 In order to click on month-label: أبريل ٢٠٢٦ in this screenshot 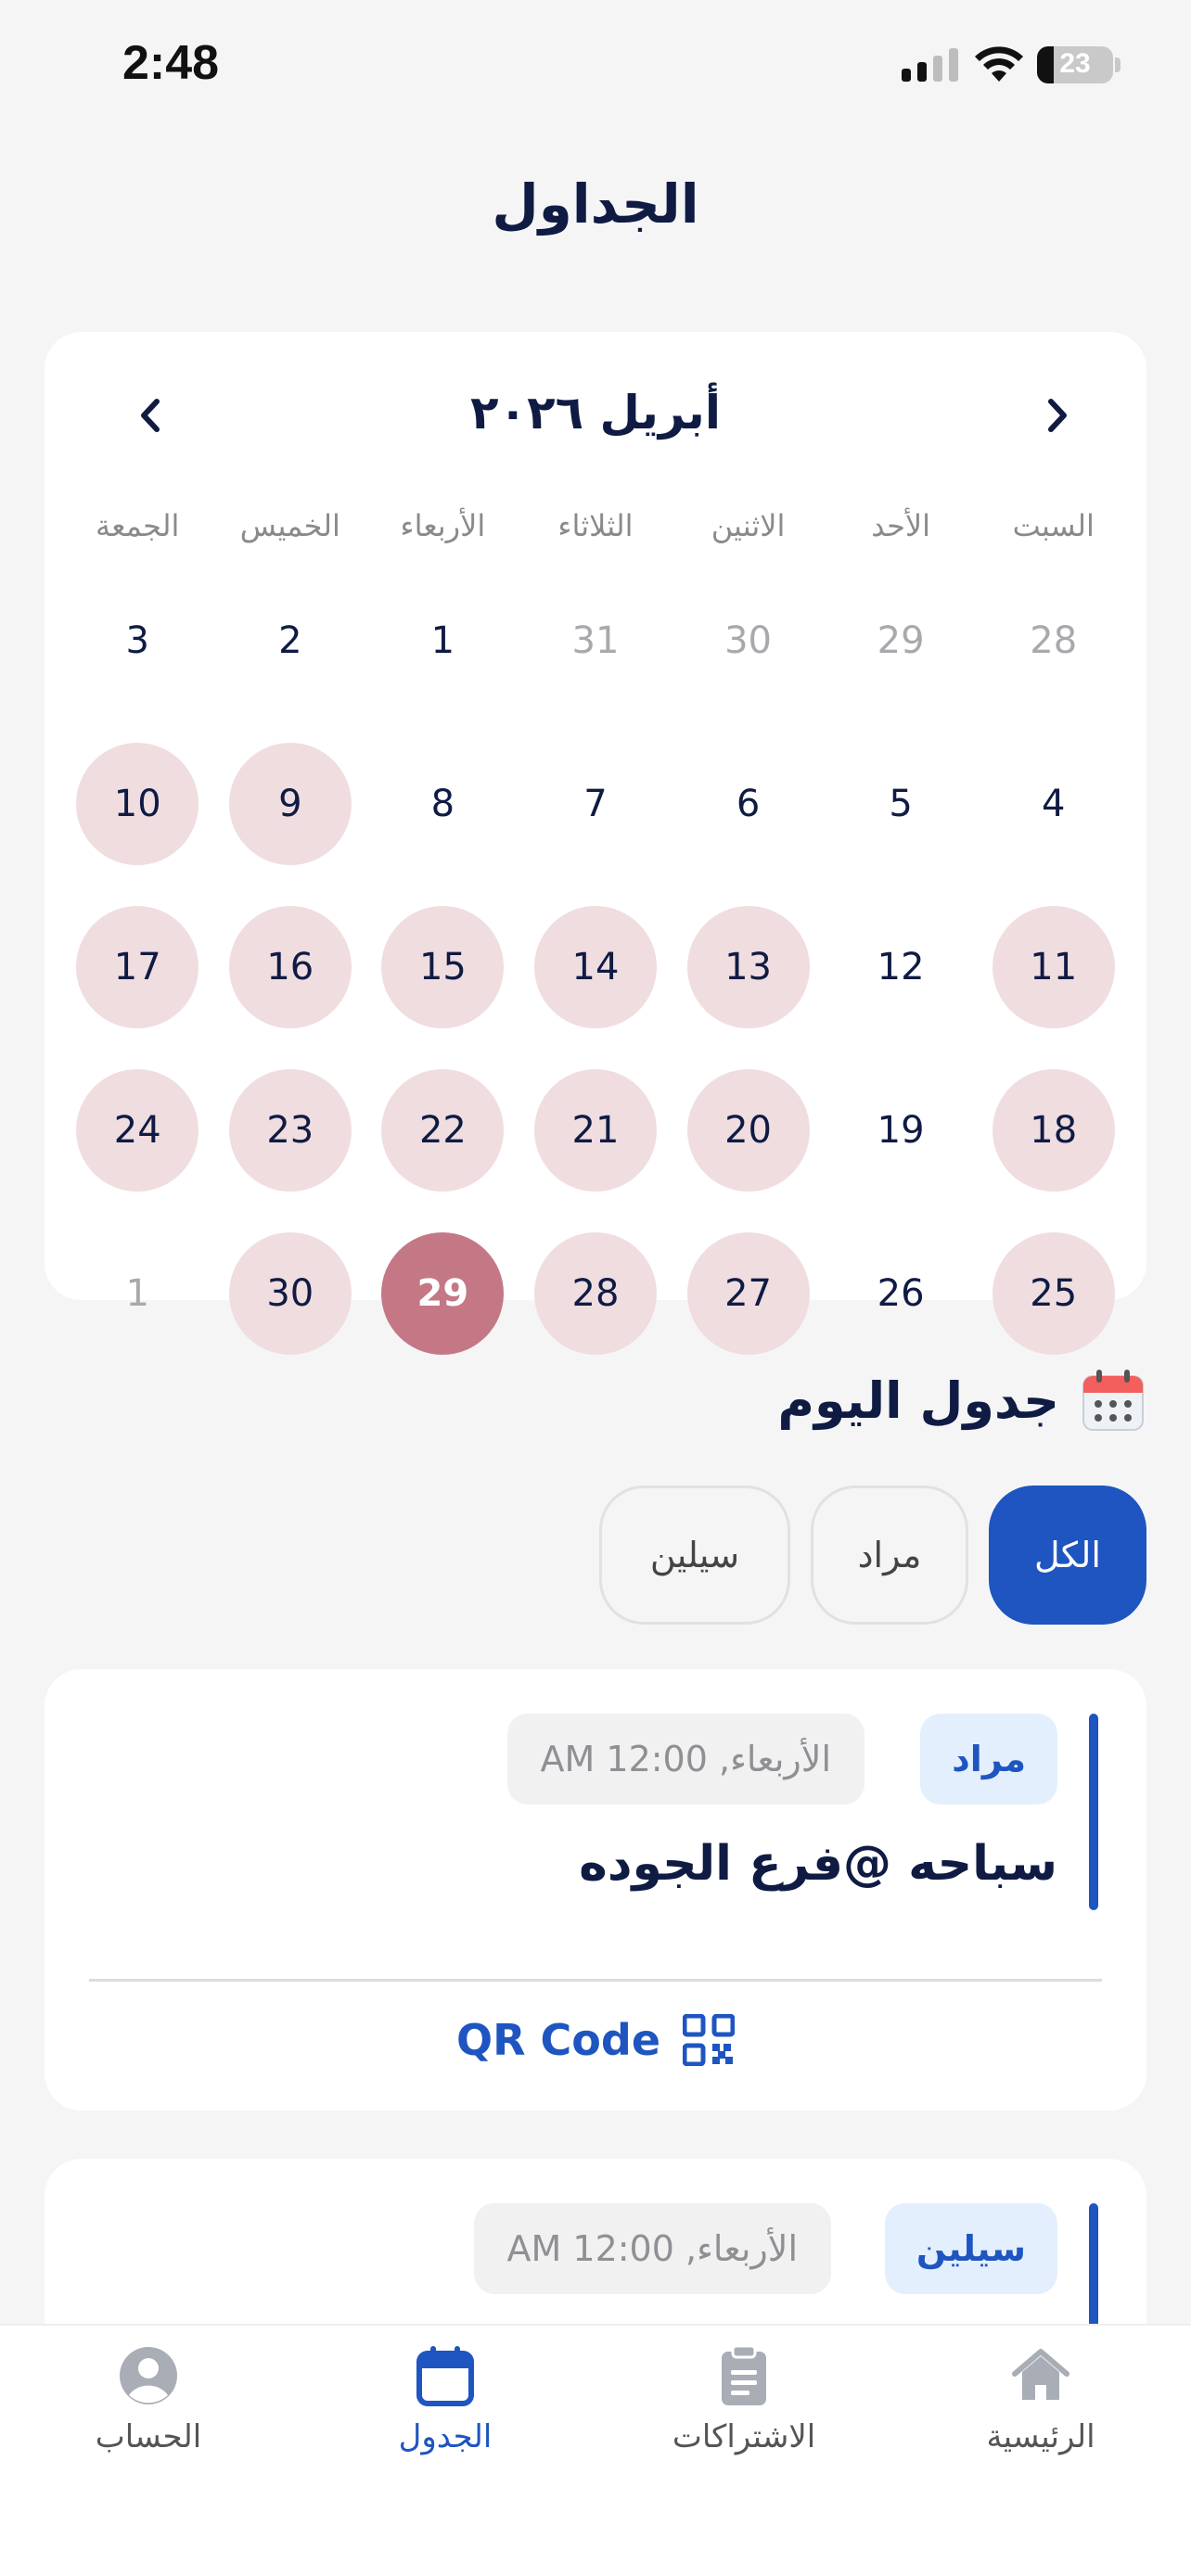, I will do `click(595, 413)`.